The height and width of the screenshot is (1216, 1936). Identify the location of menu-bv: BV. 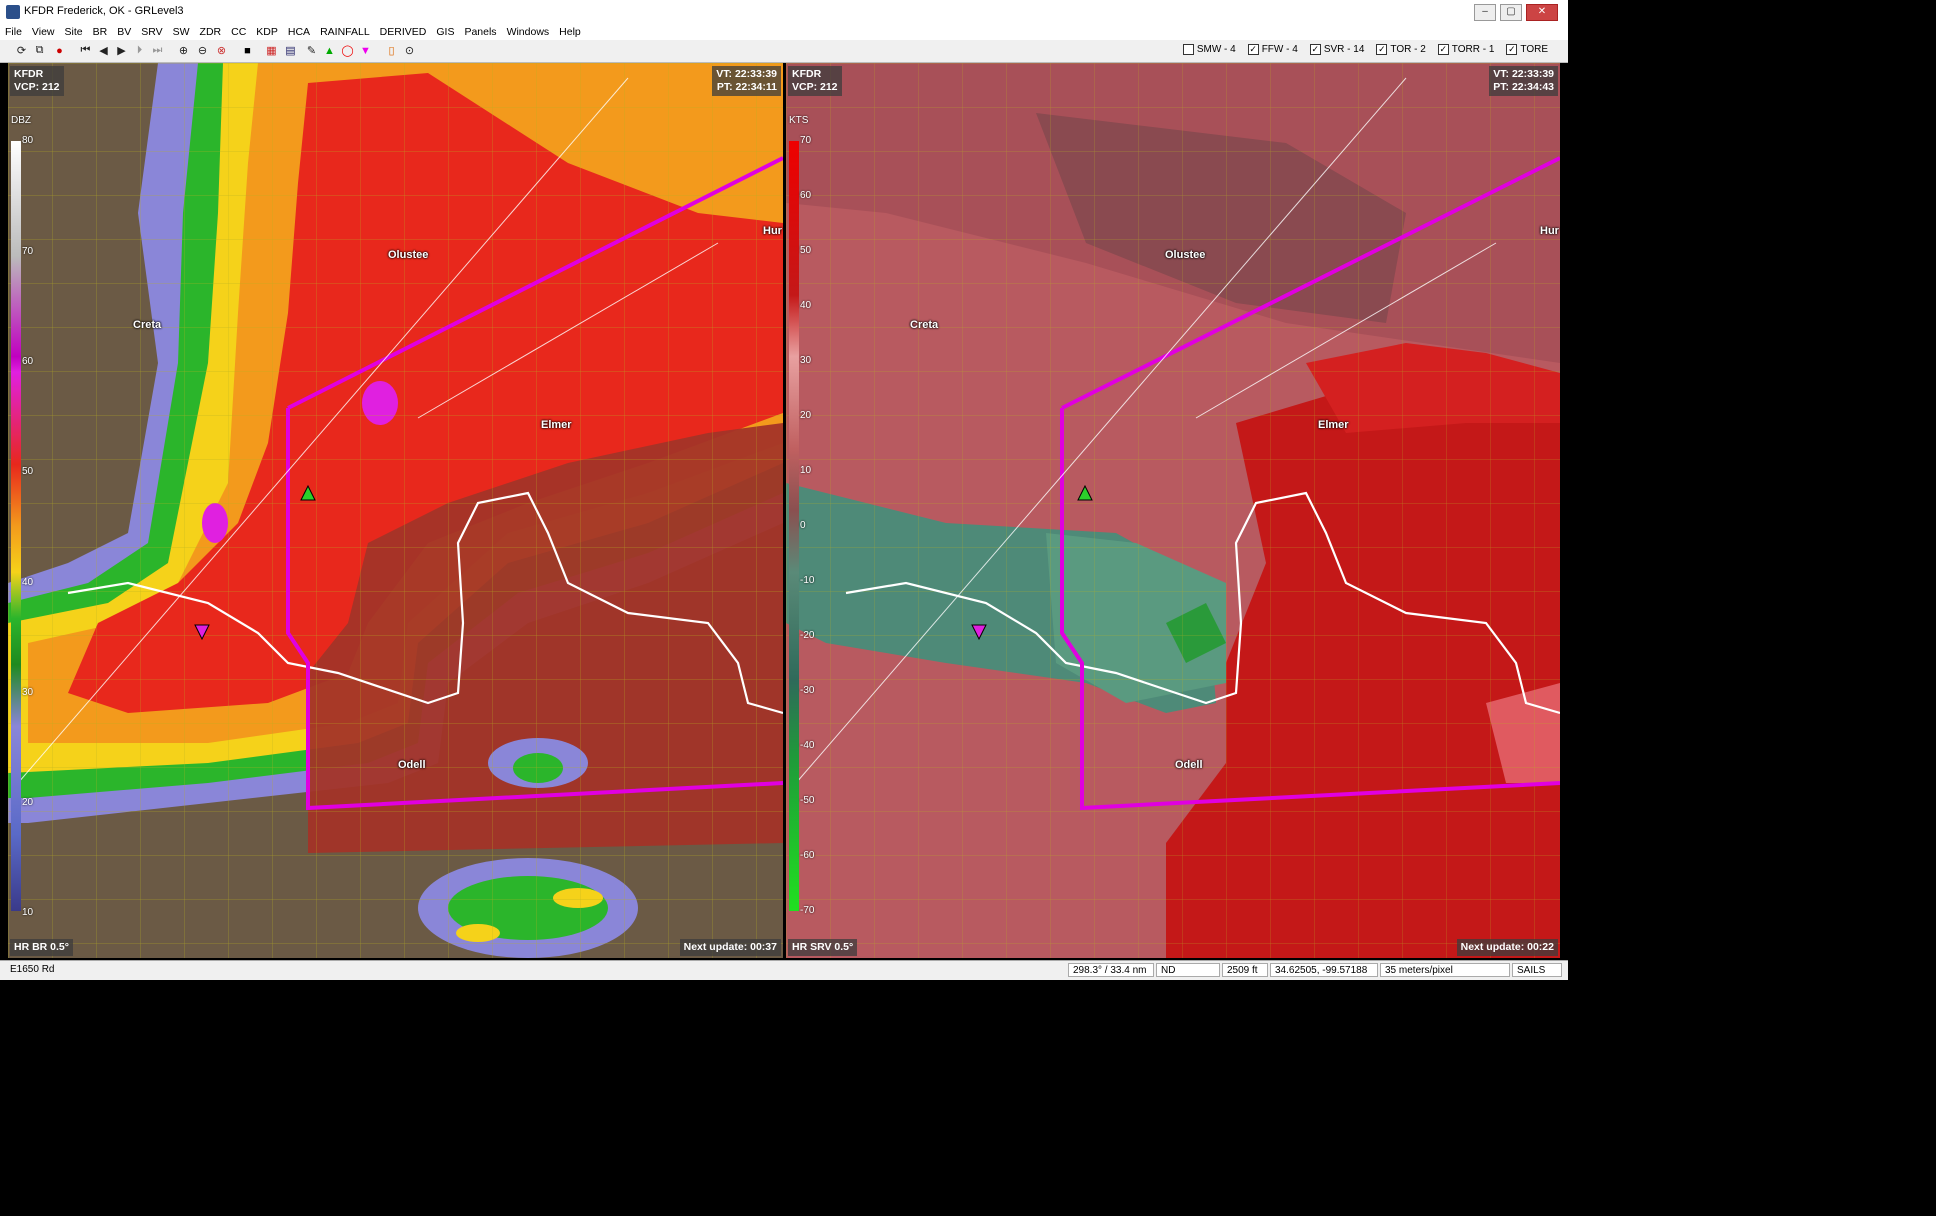
(124, 32).